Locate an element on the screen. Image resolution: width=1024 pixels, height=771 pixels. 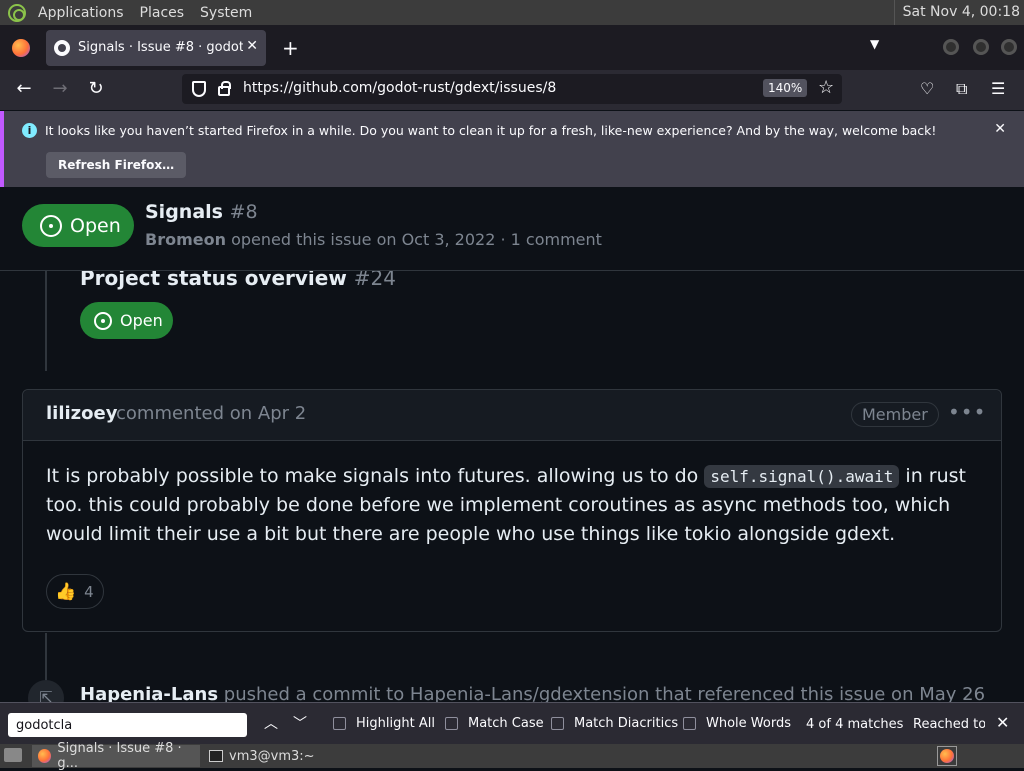
menu-places: Places is located at coordinates (162, 13).